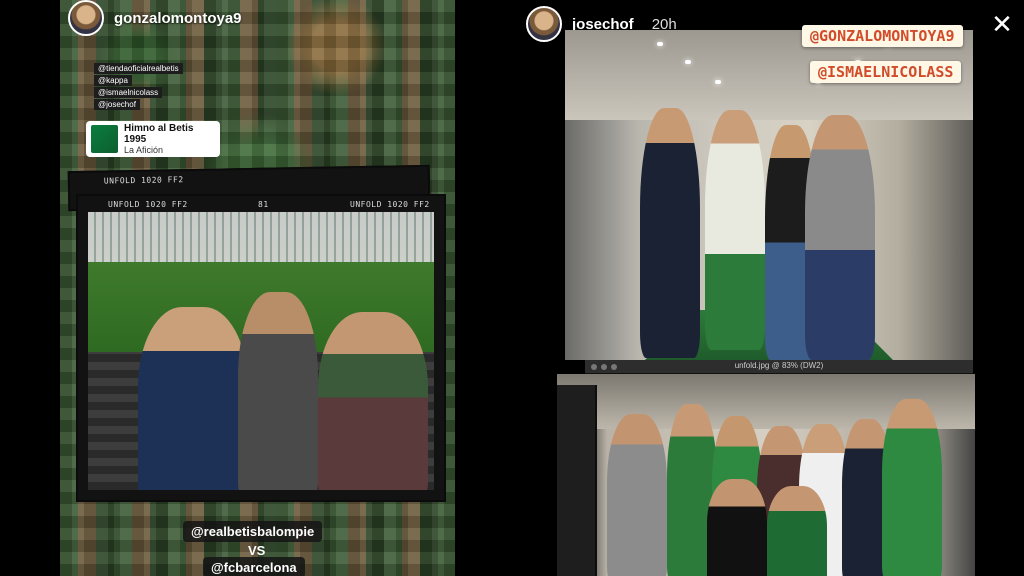 Image resolution: width=1024 pixels, height=576 pixels. What do you see at coordinates (261, 237) in the screenshot?
I see `stadium-stand` at bounding box center [261, 237].